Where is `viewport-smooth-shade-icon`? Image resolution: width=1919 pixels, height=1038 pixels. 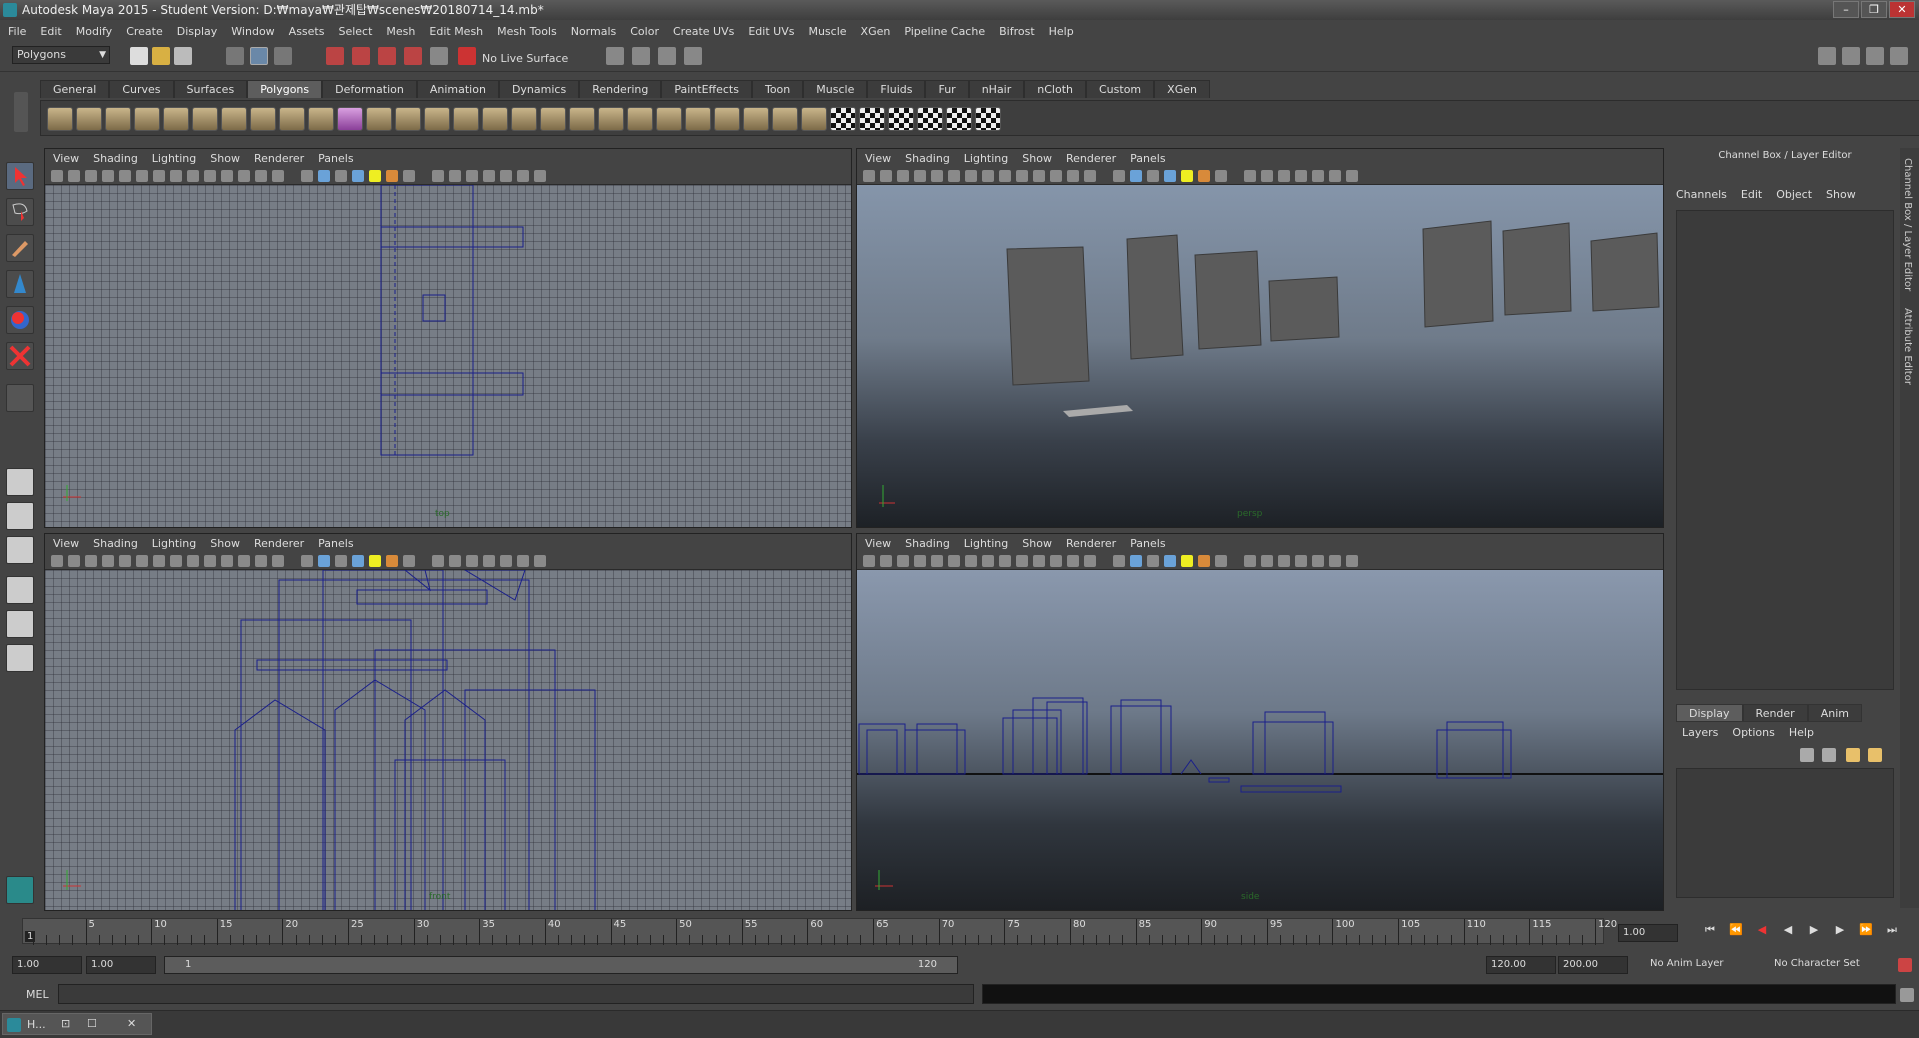
viewport-smooth-shade-icon is located at coordinates (1136, 176).